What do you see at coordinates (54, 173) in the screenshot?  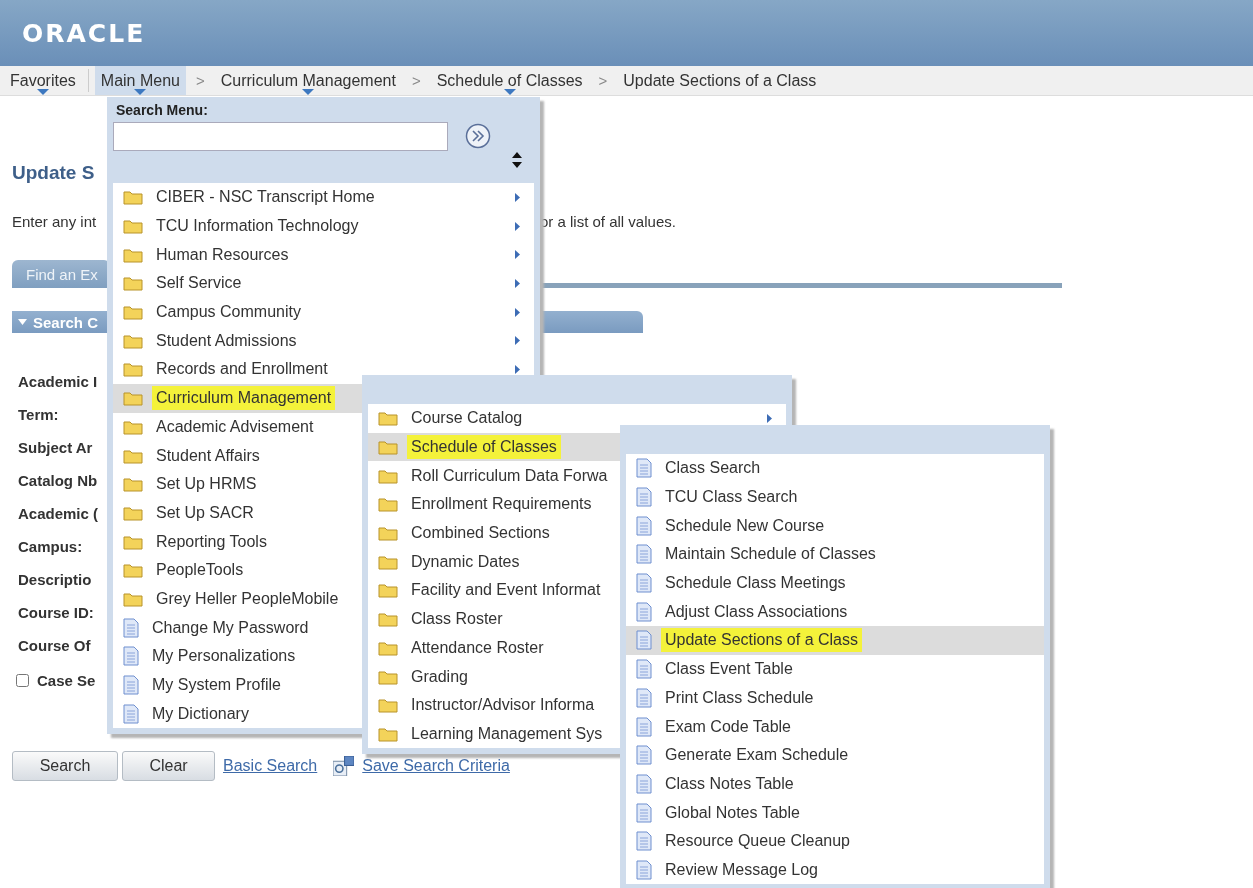 I see `page-title: Update S` at bounding box center [54, 173].